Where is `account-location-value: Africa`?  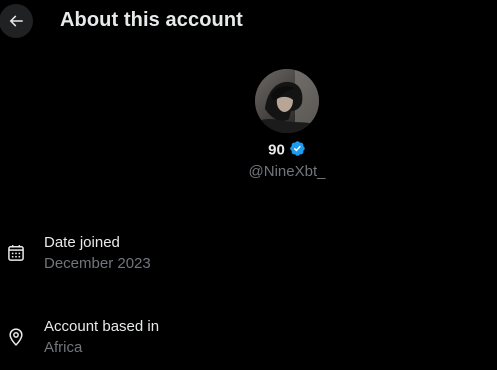 account-location-value: Africa is located at coordinates (63, 347).